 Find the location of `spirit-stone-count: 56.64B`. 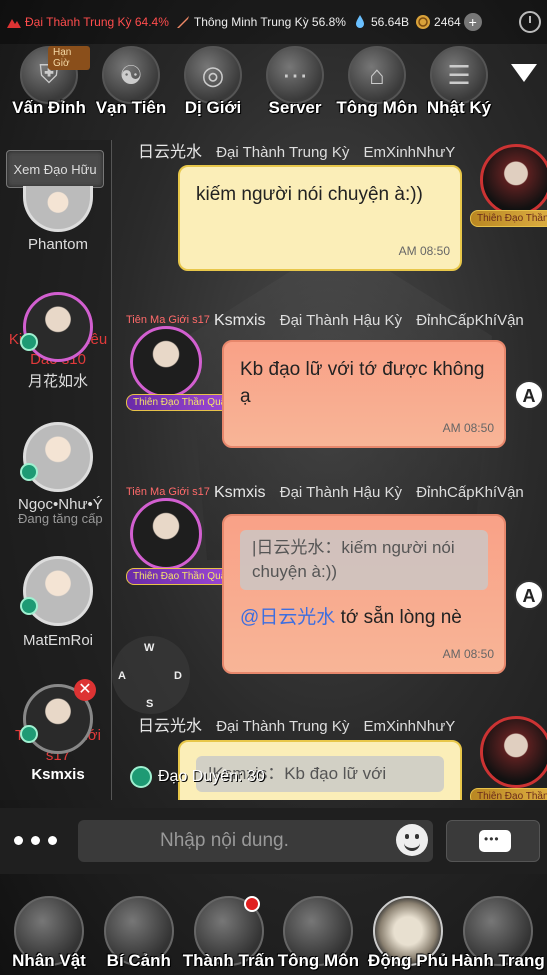

spirit-stone-count: 56.64B is located at coordinates (380, 22).